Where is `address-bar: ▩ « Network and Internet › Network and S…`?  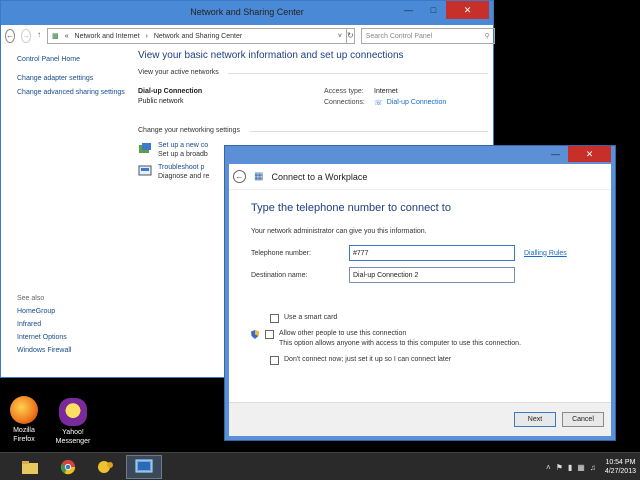 address-bar: ▩ « Network and Internet › Network and S… is located at coordinates (197, 36).